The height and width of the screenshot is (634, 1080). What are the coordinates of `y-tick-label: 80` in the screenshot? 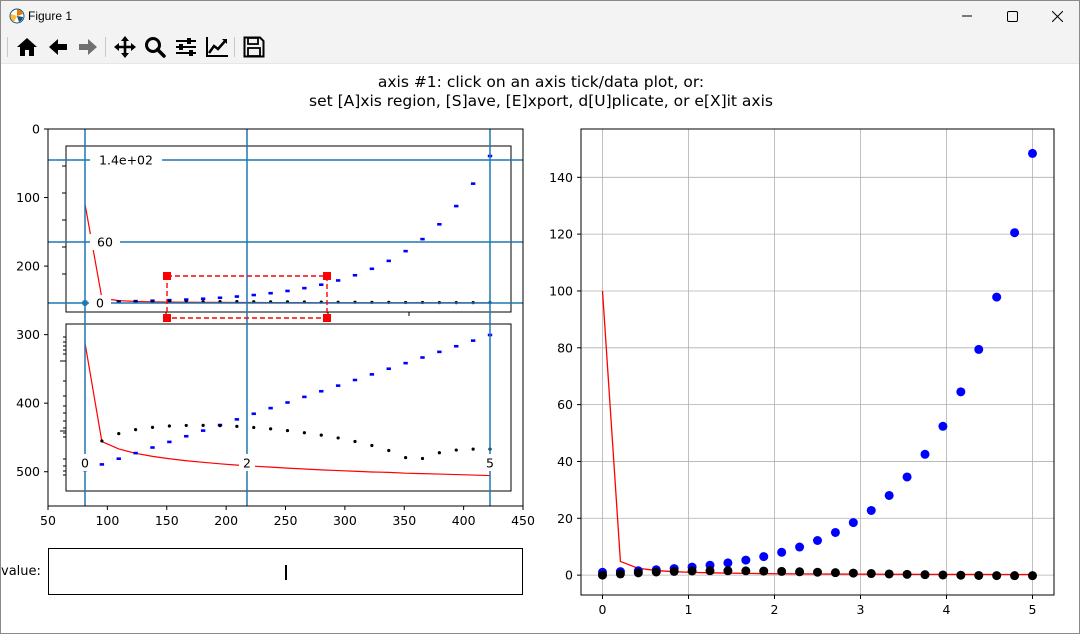 It's located at (565, 347).